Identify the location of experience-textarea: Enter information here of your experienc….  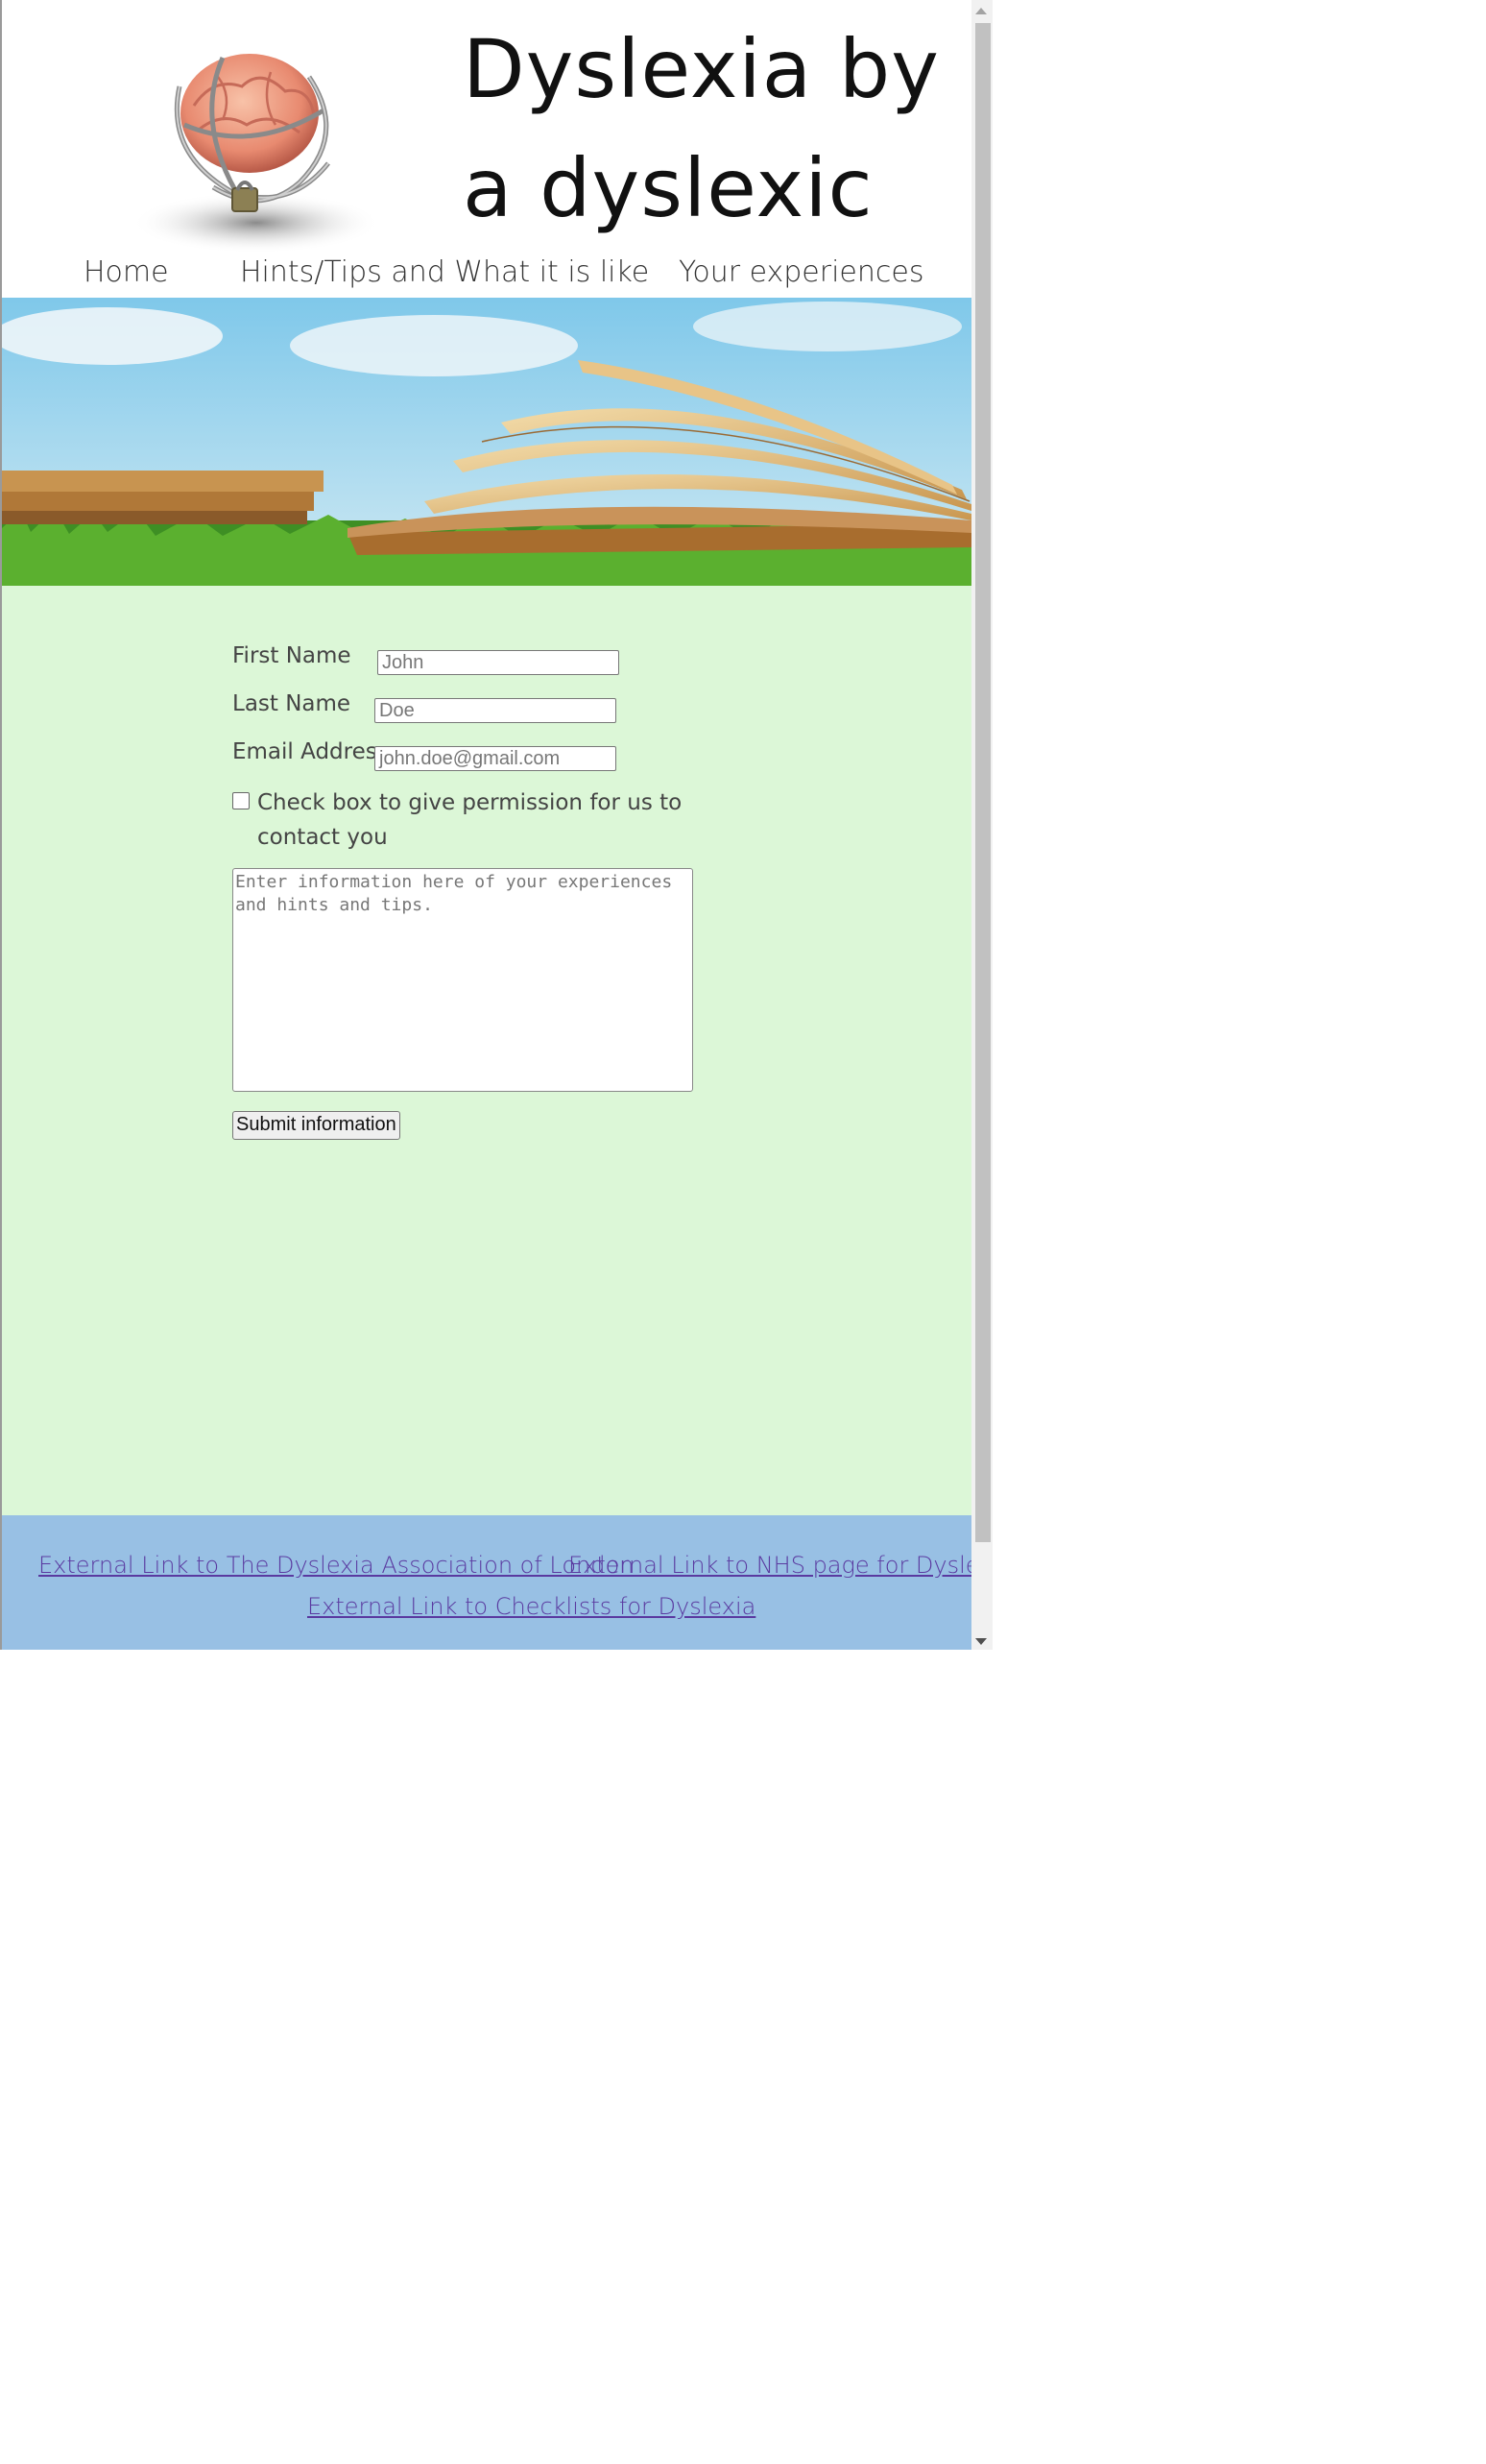
(462, 980).